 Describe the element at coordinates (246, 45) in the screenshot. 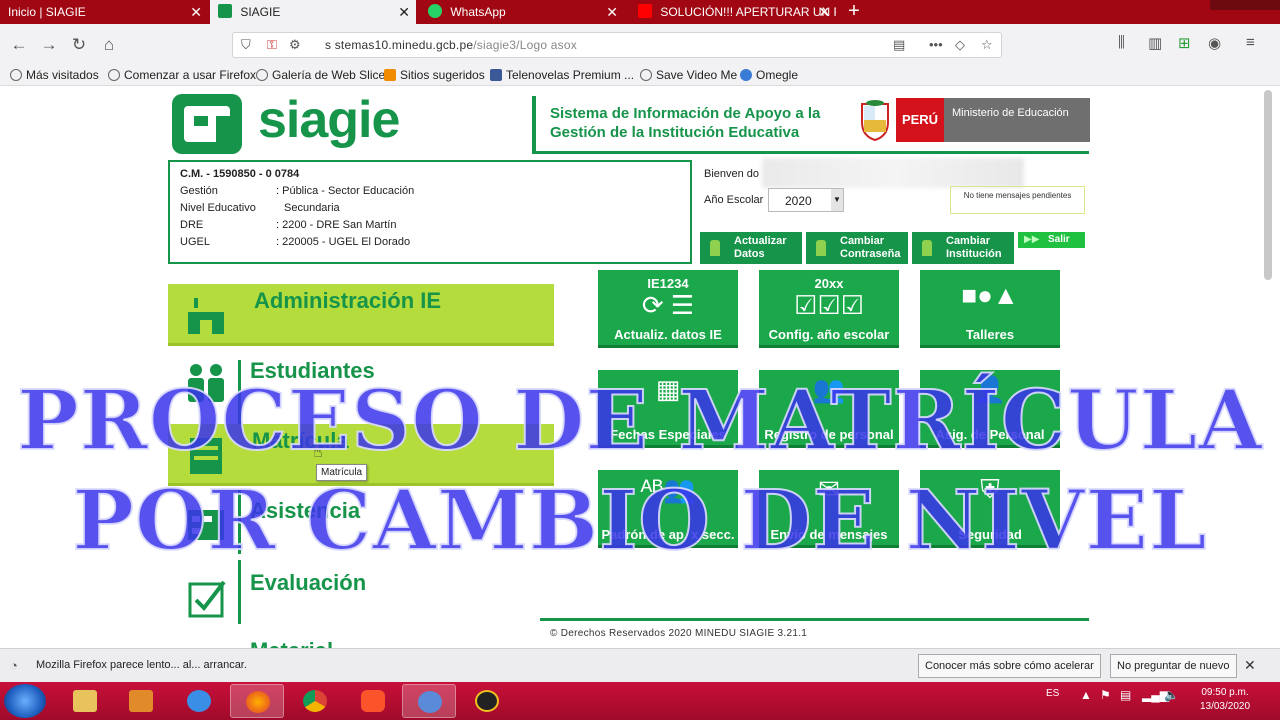

I see `shield-icon: ⛉` at that location.